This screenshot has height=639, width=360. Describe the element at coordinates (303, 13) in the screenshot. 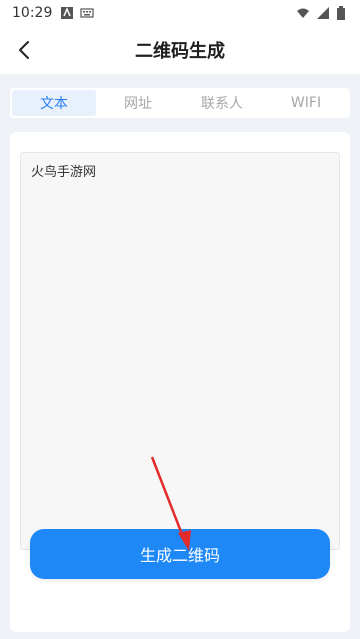

I see `wifi-icon` at that location.